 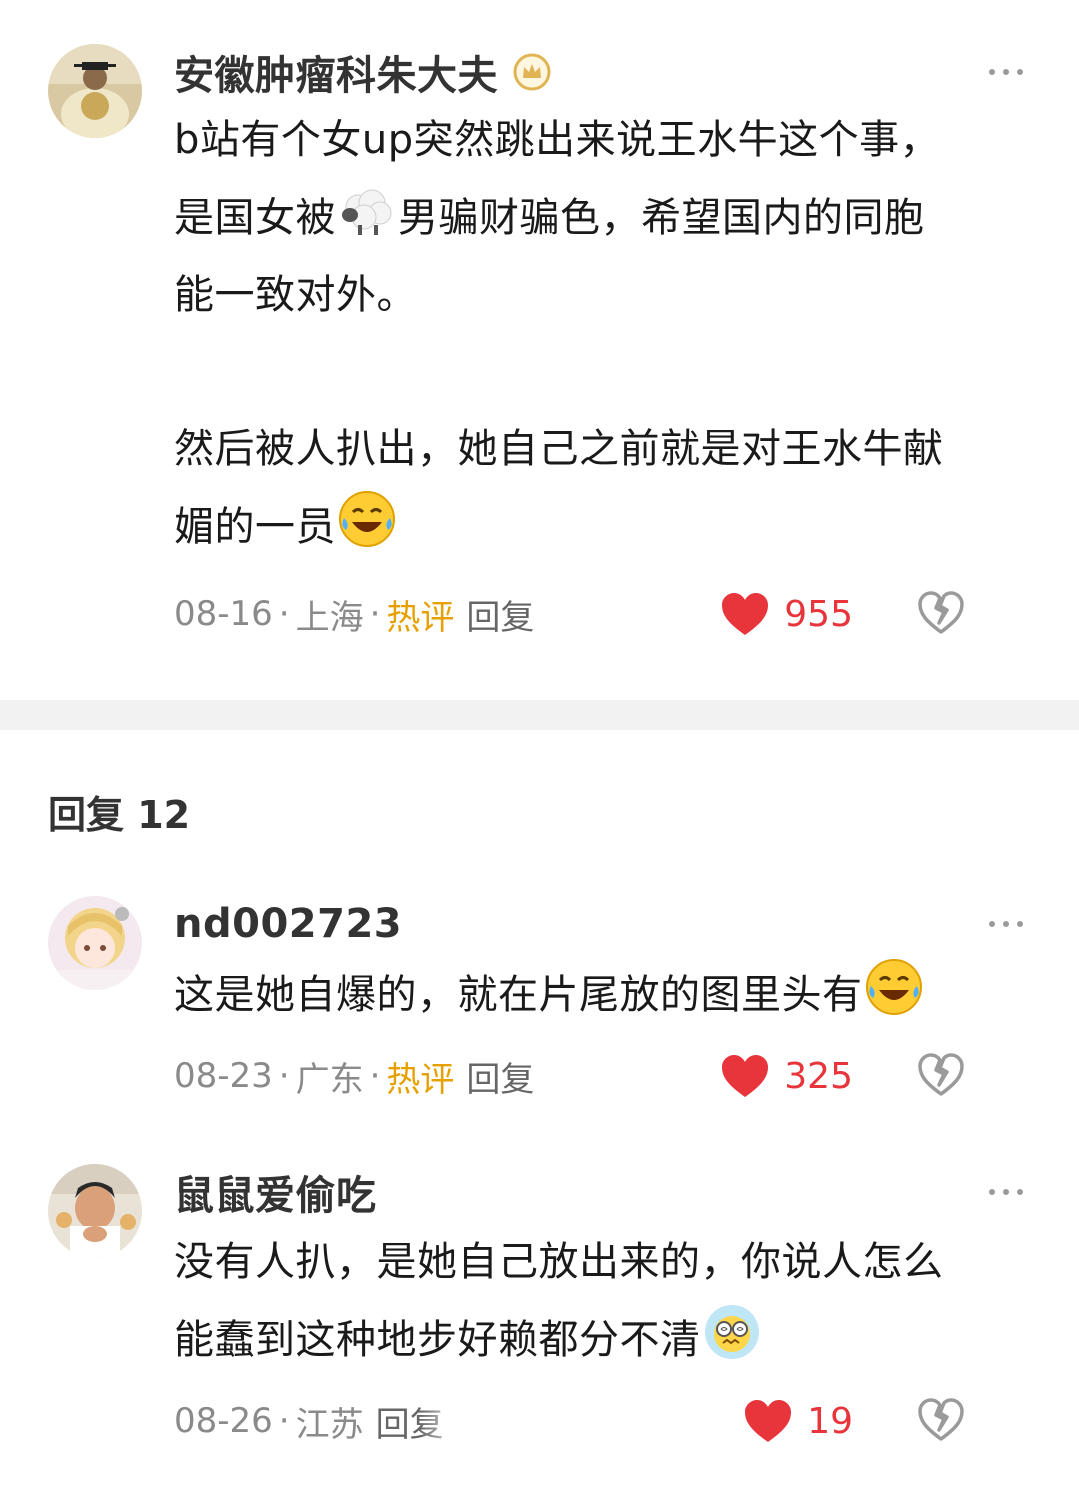 What do you see at coordinates (288, 924) in the screenshot?
I see `author-name: nd002723` at bounding box center [288, 924].